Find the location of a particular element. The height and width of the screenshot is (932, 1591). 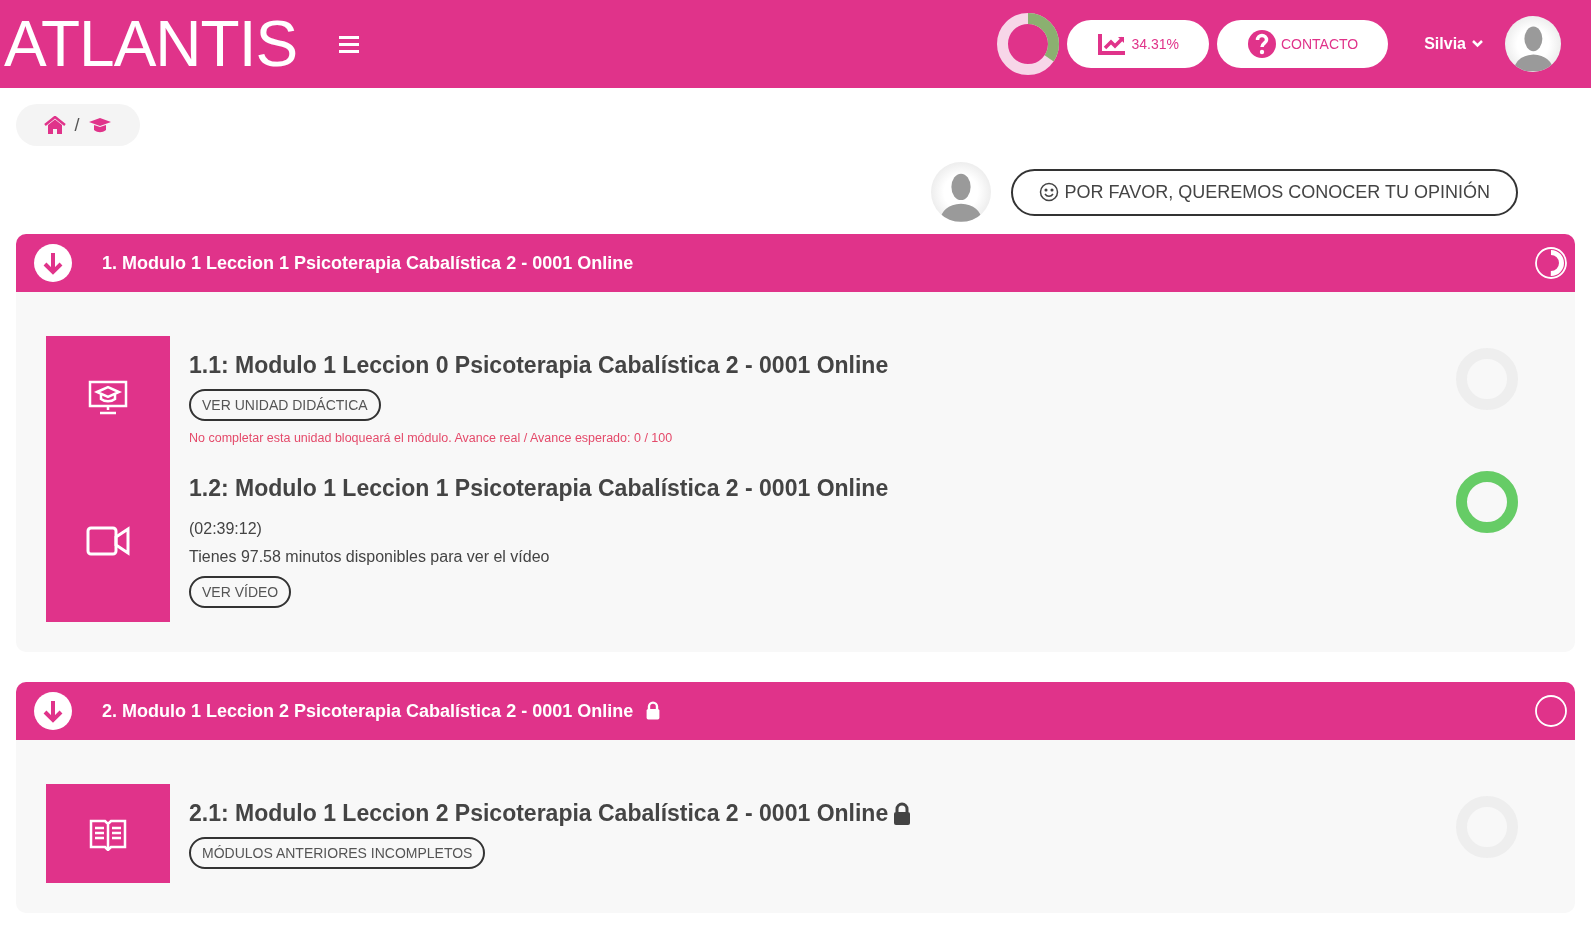

user-menu: Silvia is located at coordinates (1453, 44).